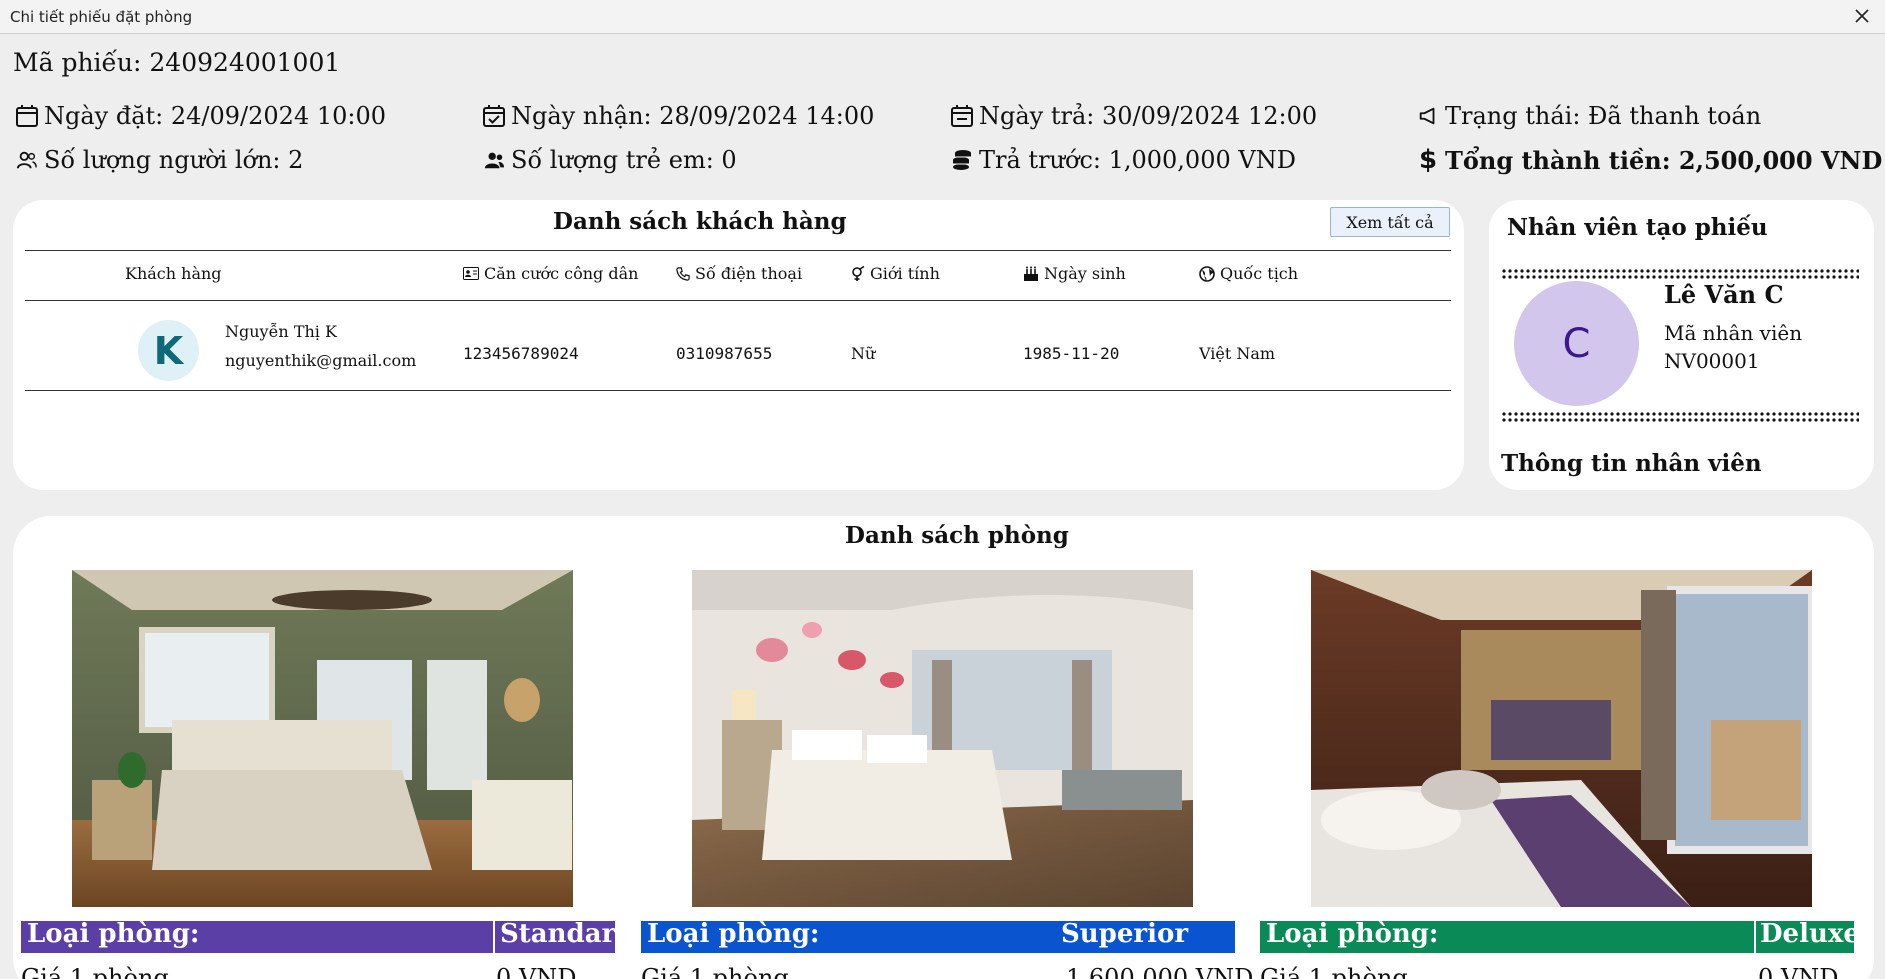  I want to click on col-phone: Số điện thoại, so click(739, 273).